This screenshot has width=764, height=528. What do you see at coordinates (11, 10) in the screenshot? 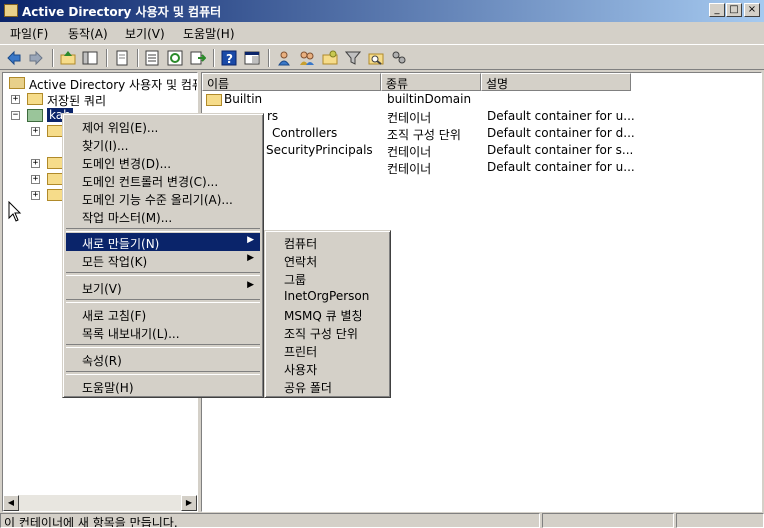
I see `app-icon` at bounding box center [11, 10].